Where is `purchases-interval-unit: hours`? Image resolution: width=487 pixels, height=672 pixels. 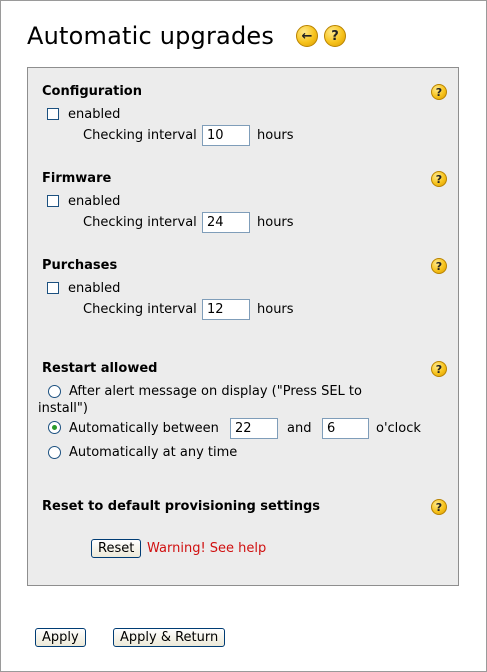
purchases-interval-unit: hours is located at coordinates (275, 309).